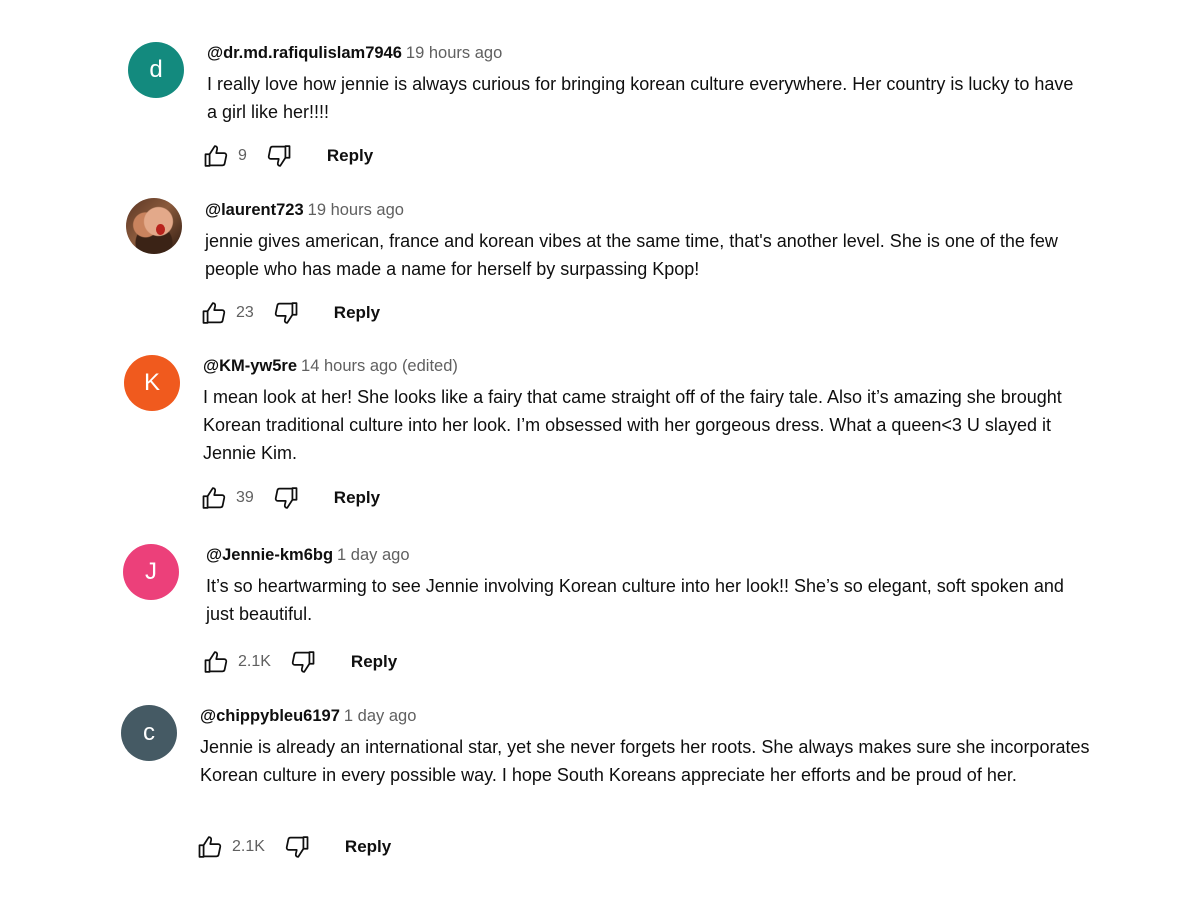 The width and height of the screenshot is (1200, 900). What do you see at coordinates (227, 313) in the screenshot?
I see `like-button: 23` at bounding box center [227, 313].